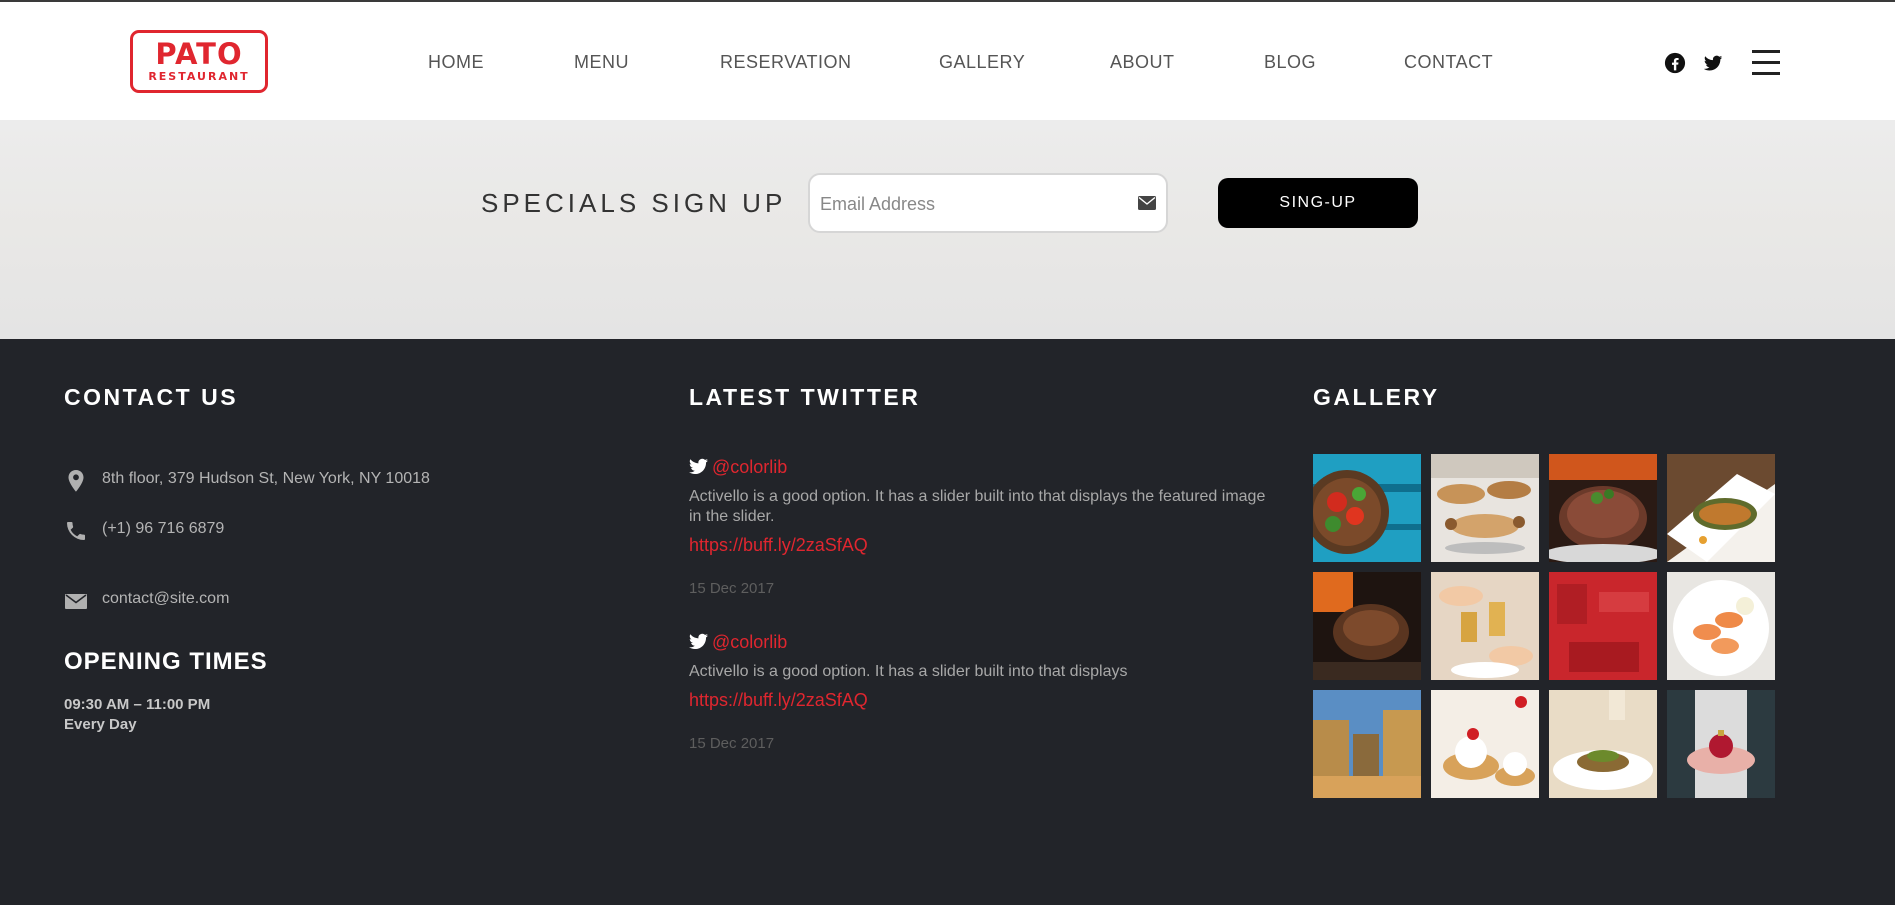 The image size is (1895, 905). What do you see at coordinates (1603, 744) in the screenshot?
I see `plated-dish-image` at bounding box center [1603, 744].